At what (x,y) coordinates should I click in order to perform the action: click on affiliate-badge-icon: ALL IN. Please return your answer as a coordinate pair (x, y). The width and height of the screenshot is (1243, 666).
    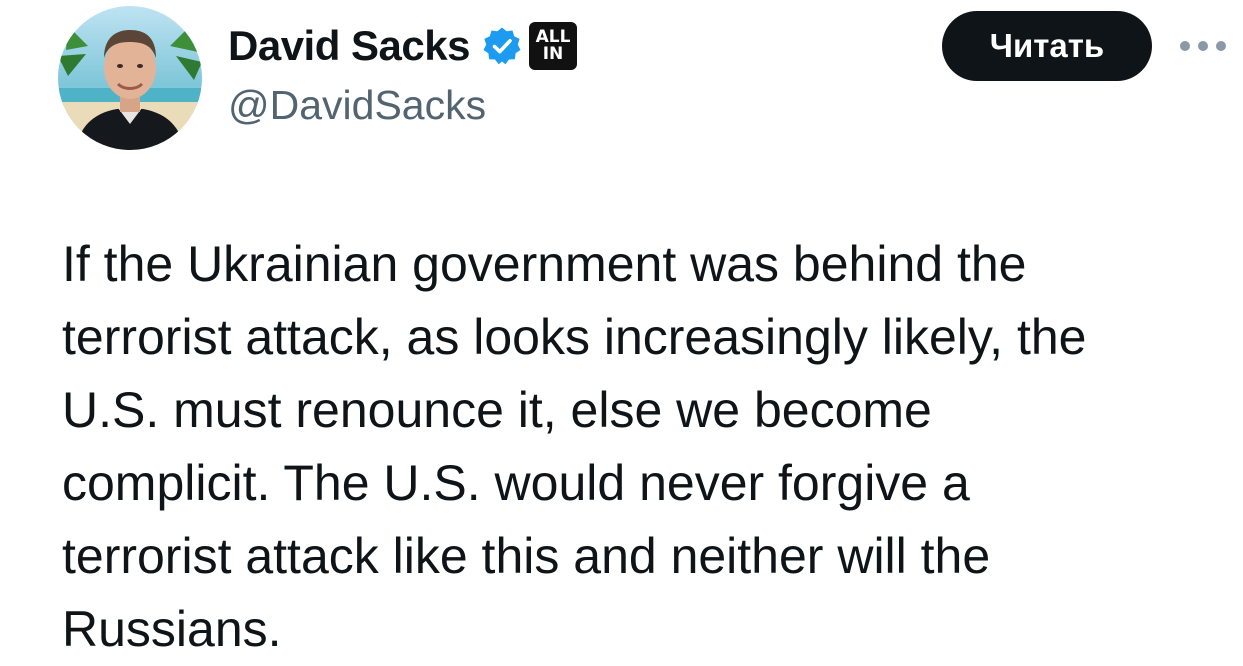
    Looking at the image, I should click on (553, 46).